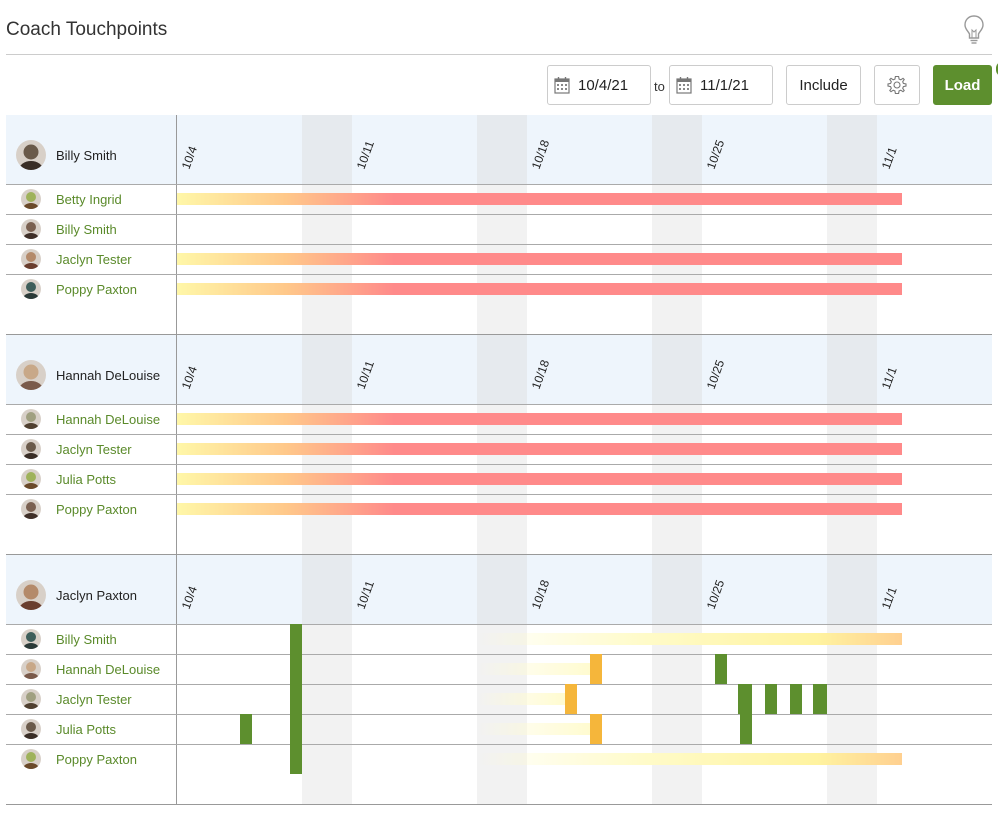  I want to click on coach-name: Billy Smith, so click(86, 155).